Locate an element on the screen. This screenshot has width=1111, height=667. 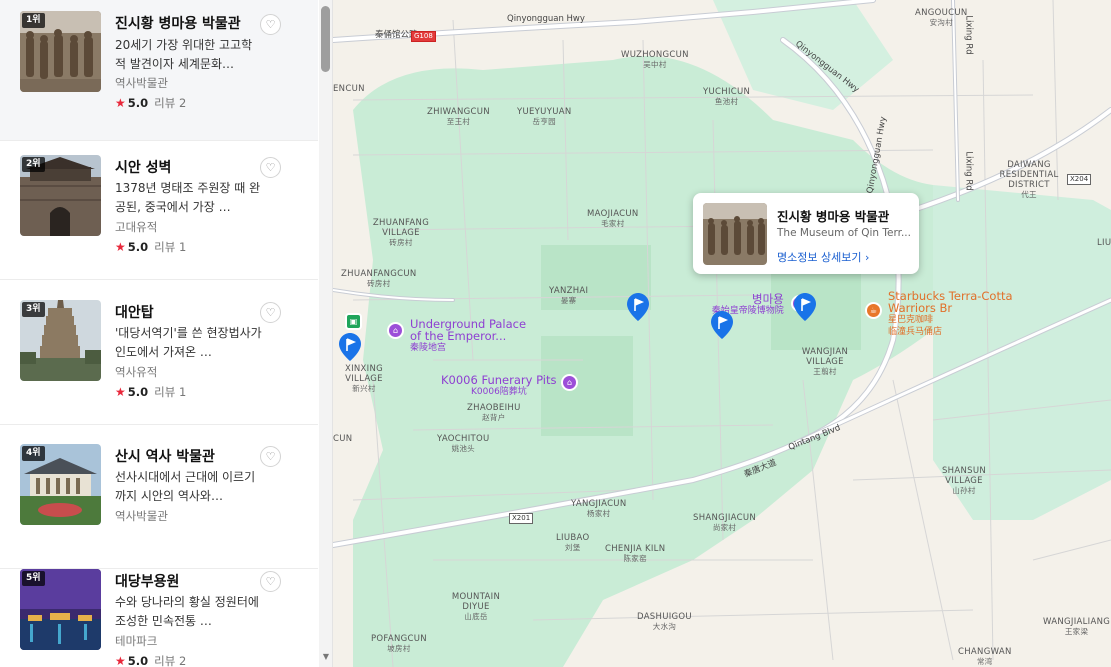
map-label: WANGJIALIANG 王家梁 is located at coordinates (1077, 626).